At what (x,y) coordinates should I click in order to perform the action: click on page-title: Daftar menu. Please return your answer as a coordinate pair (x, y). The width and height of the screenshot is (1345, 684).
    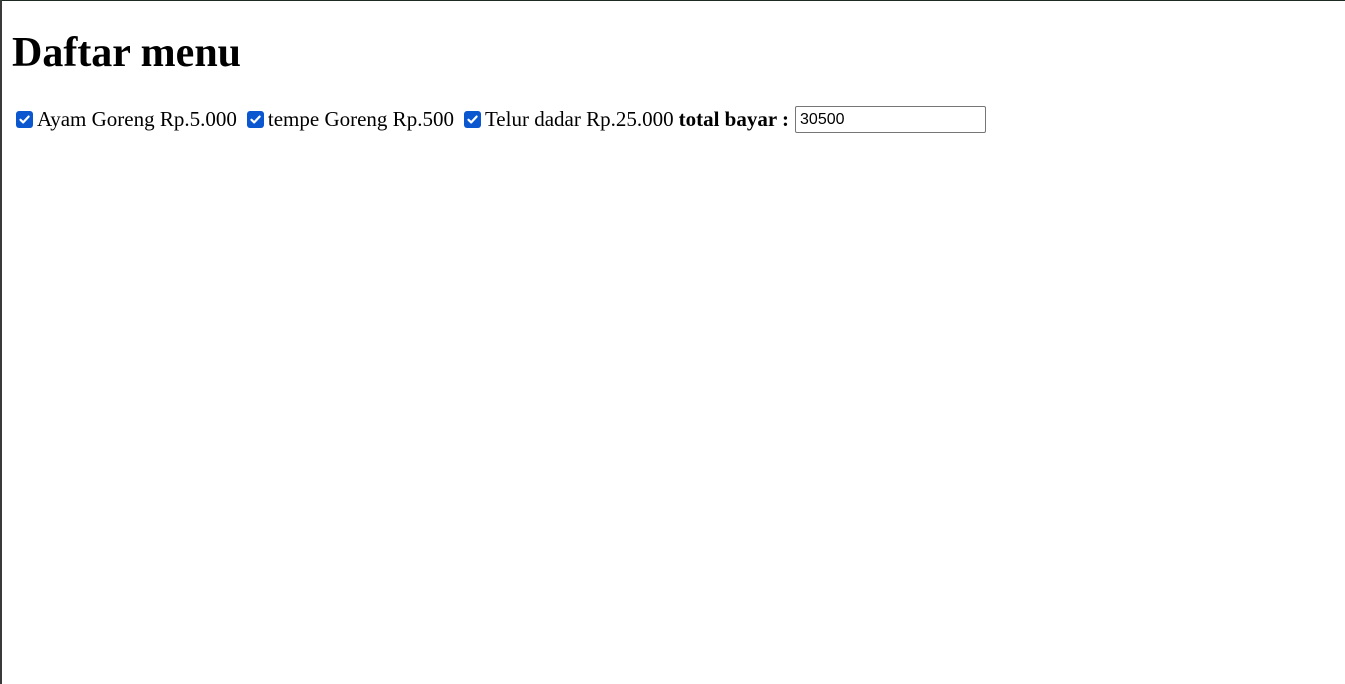
    Looking at the image, I should click on (127, 53).